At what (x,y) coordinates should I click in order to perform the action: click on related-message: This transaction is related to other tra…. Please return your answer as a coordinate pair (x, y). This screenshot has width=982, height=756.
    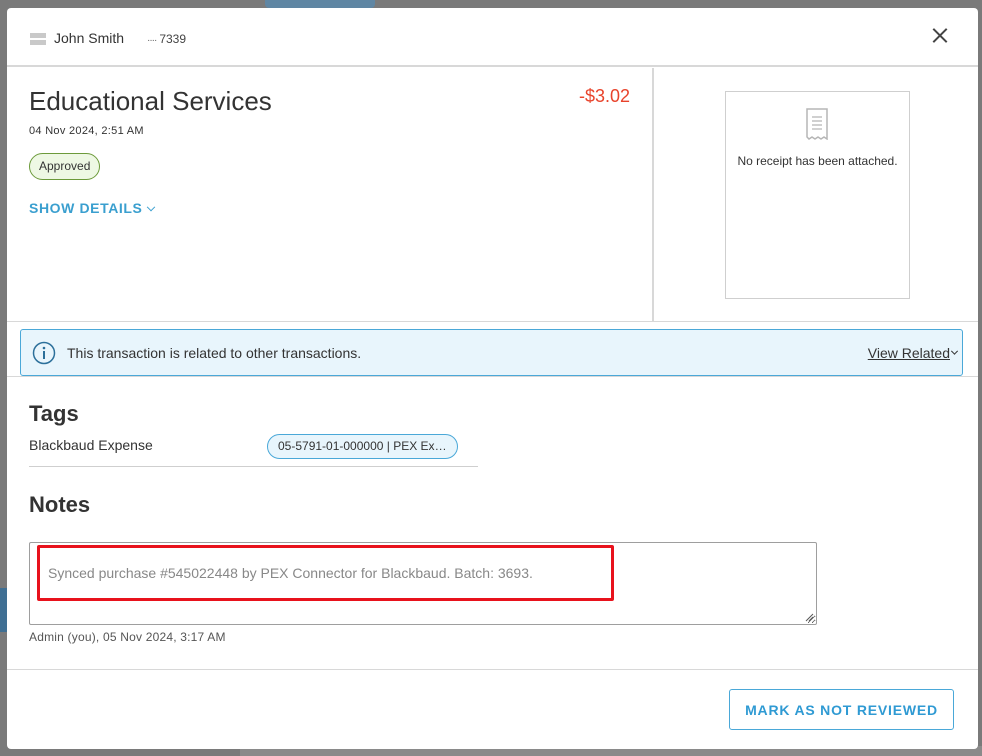
    Looking at the image, I should click on (214, 353).